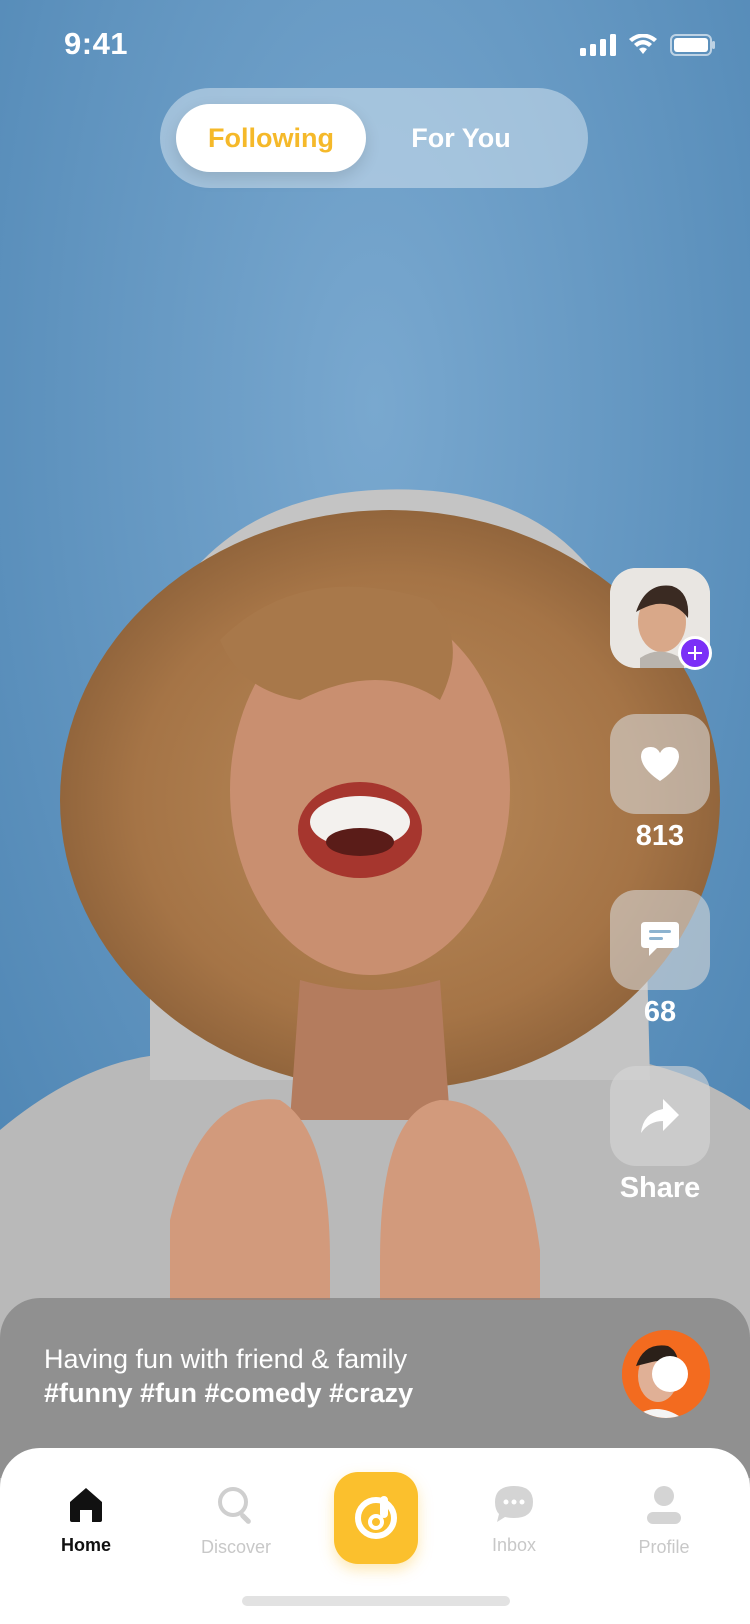  I want to click on share-label: Share, so click(660, 1188).